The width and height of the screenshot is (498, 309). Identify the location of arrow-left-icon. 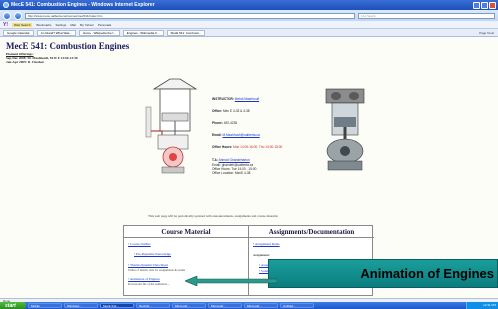
(231, 281).